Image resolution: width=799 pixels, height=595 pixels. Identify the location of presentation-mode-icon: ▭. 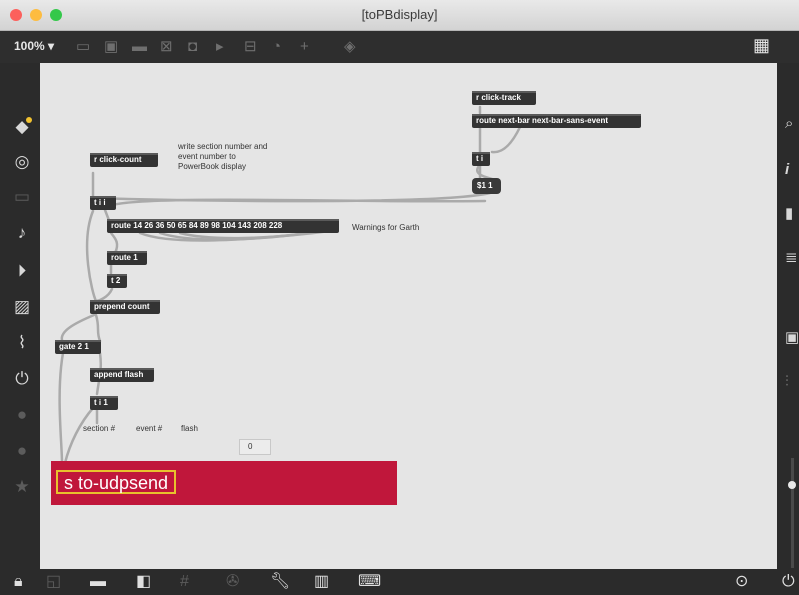
(83, 47).